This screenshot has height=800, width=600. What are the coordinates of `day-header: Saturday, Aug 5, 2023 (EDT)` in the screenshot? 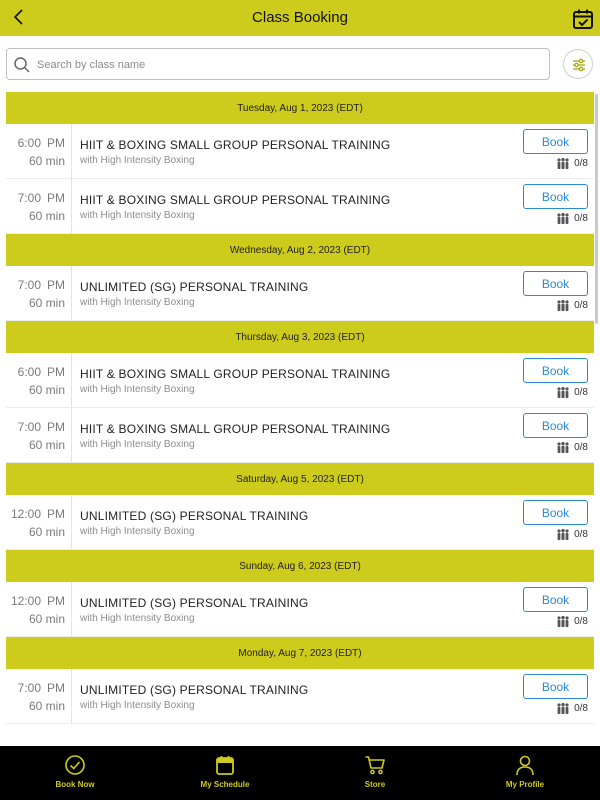 It's located at (300, 479).